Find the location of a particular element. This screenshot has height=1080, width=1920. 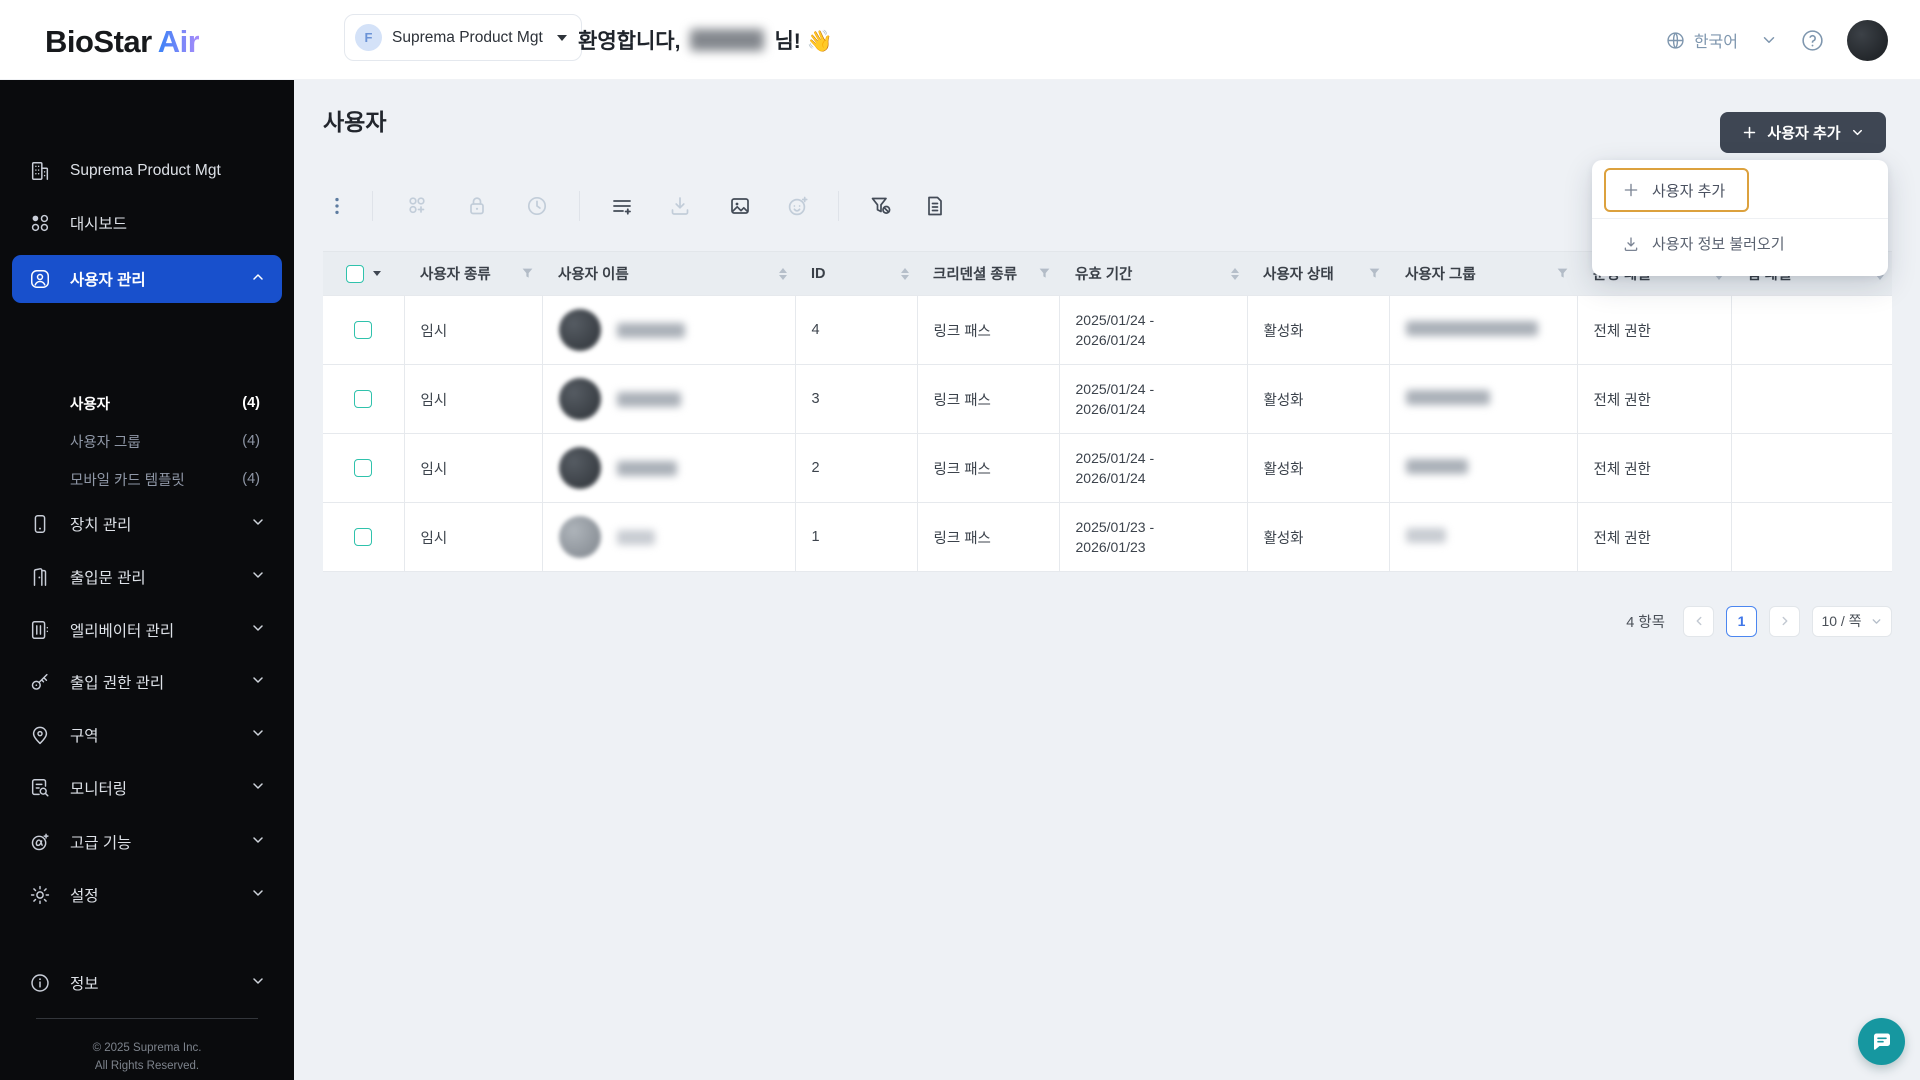

building-icon is located at coordinates (40, 171).